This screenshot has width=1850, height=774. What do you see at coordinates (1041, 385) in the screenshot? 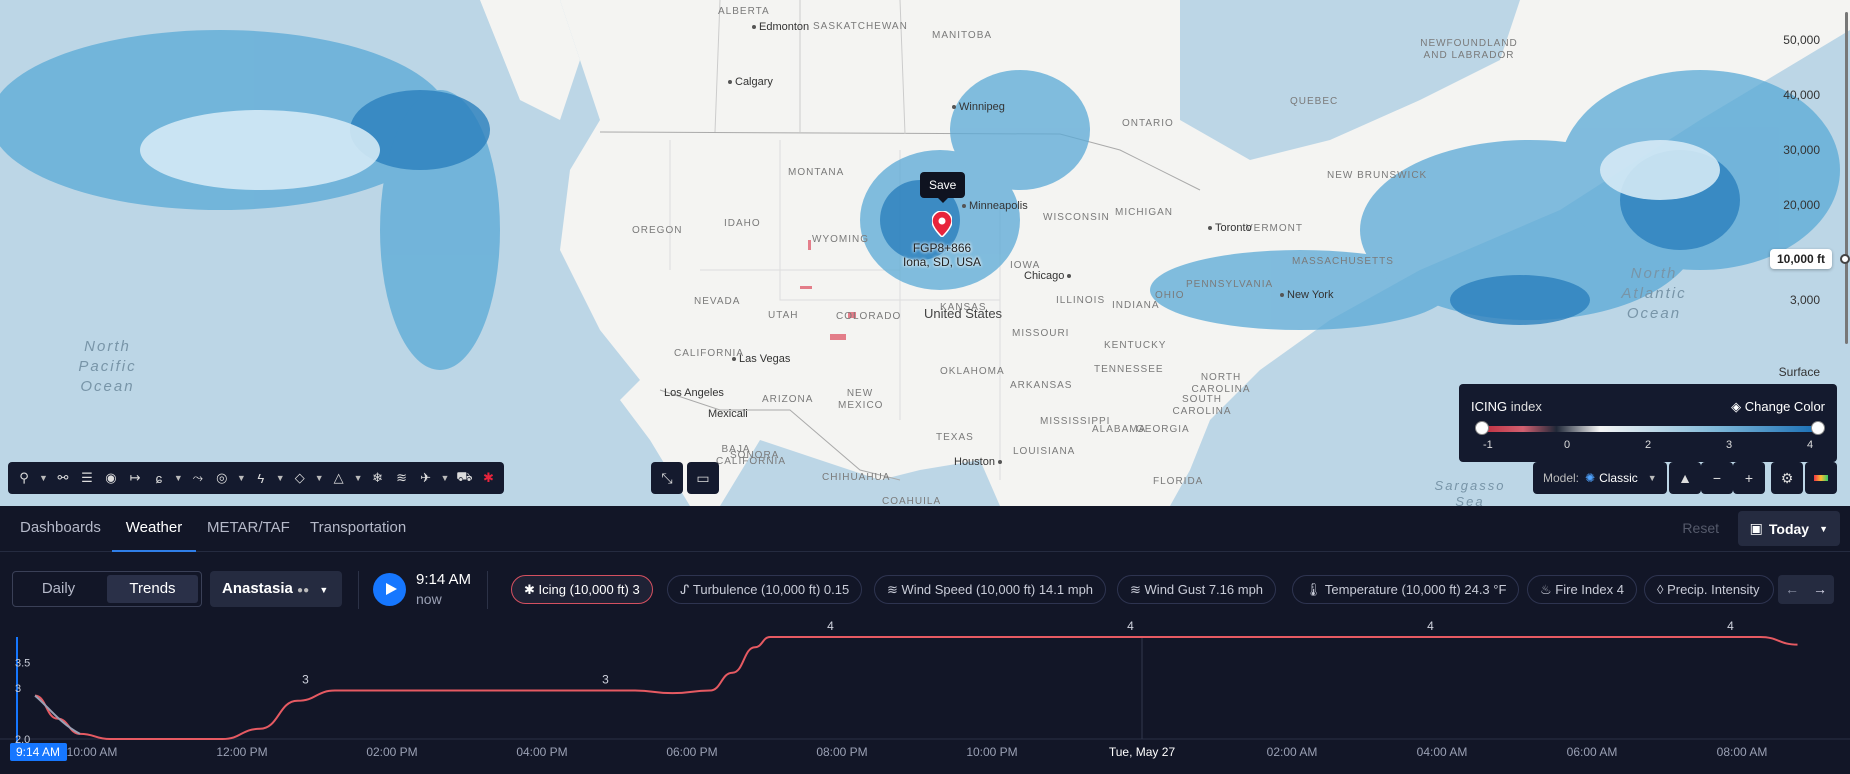
I see `map-label-arkansas: ARKANSAS` at bounding box center [1041, 385].